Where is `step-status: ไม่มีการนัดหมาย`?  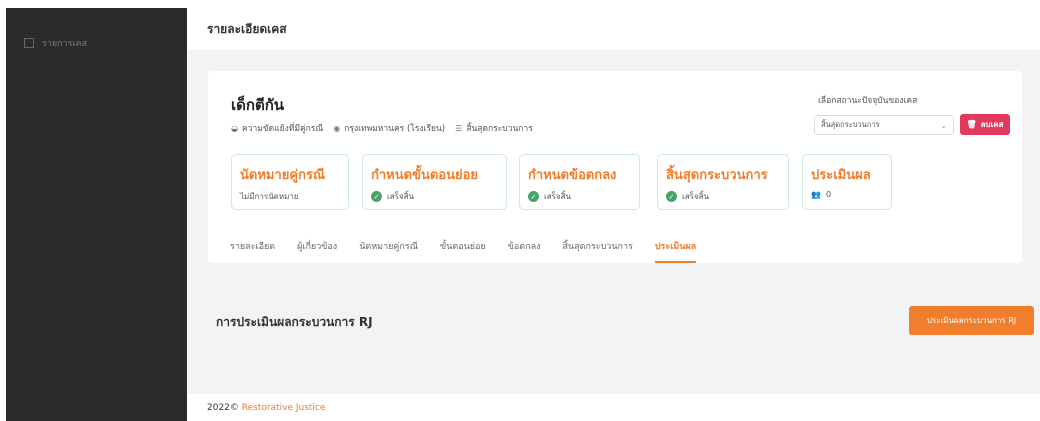 step-status: ไม่มีการนัดหมาย is located at coordinates (269, 196).